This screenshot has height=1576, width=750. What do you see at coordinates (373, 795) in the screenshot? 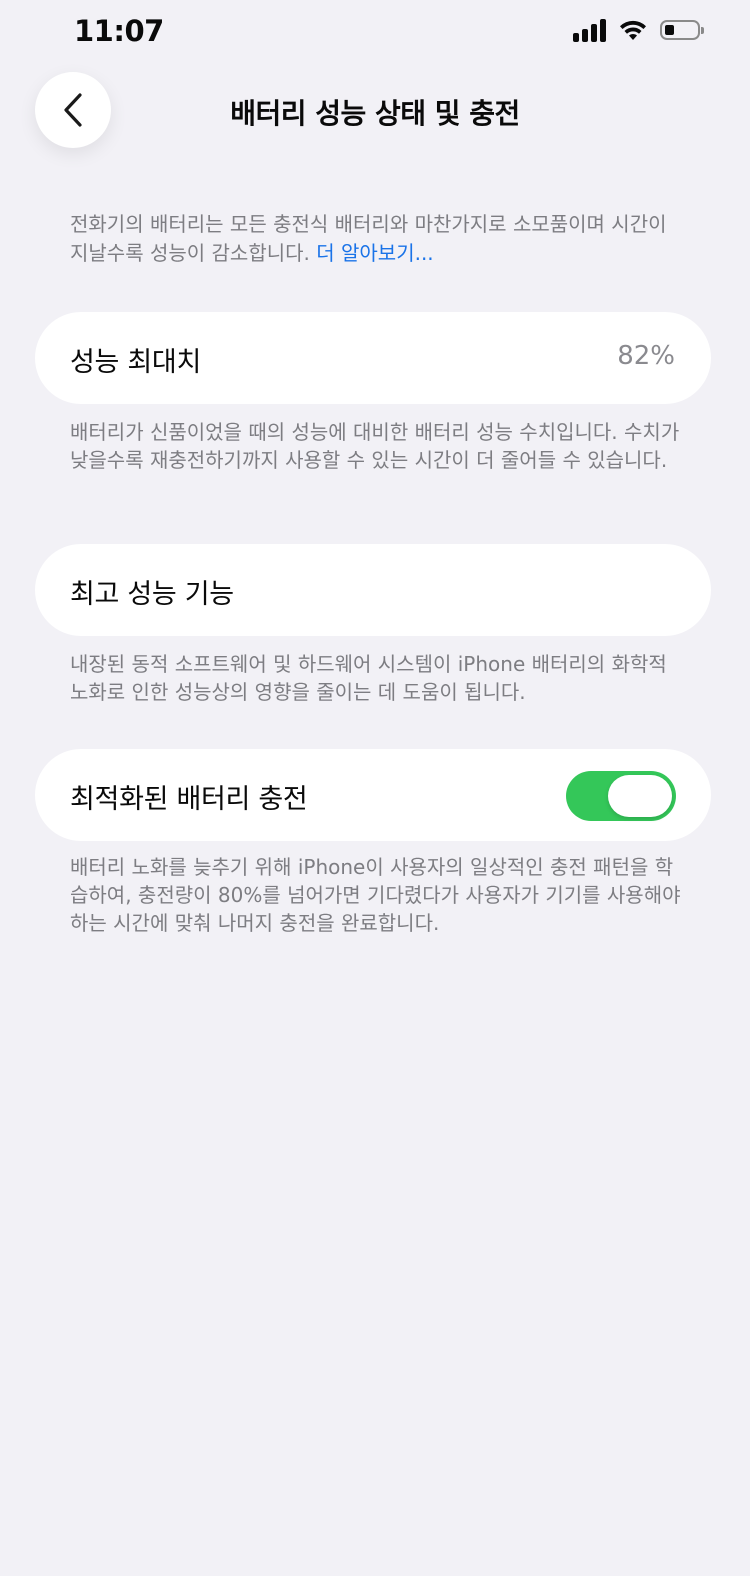
I see `optimized-charging-row: 최적화된 배터리 충전` at bounding box center [373, 795].